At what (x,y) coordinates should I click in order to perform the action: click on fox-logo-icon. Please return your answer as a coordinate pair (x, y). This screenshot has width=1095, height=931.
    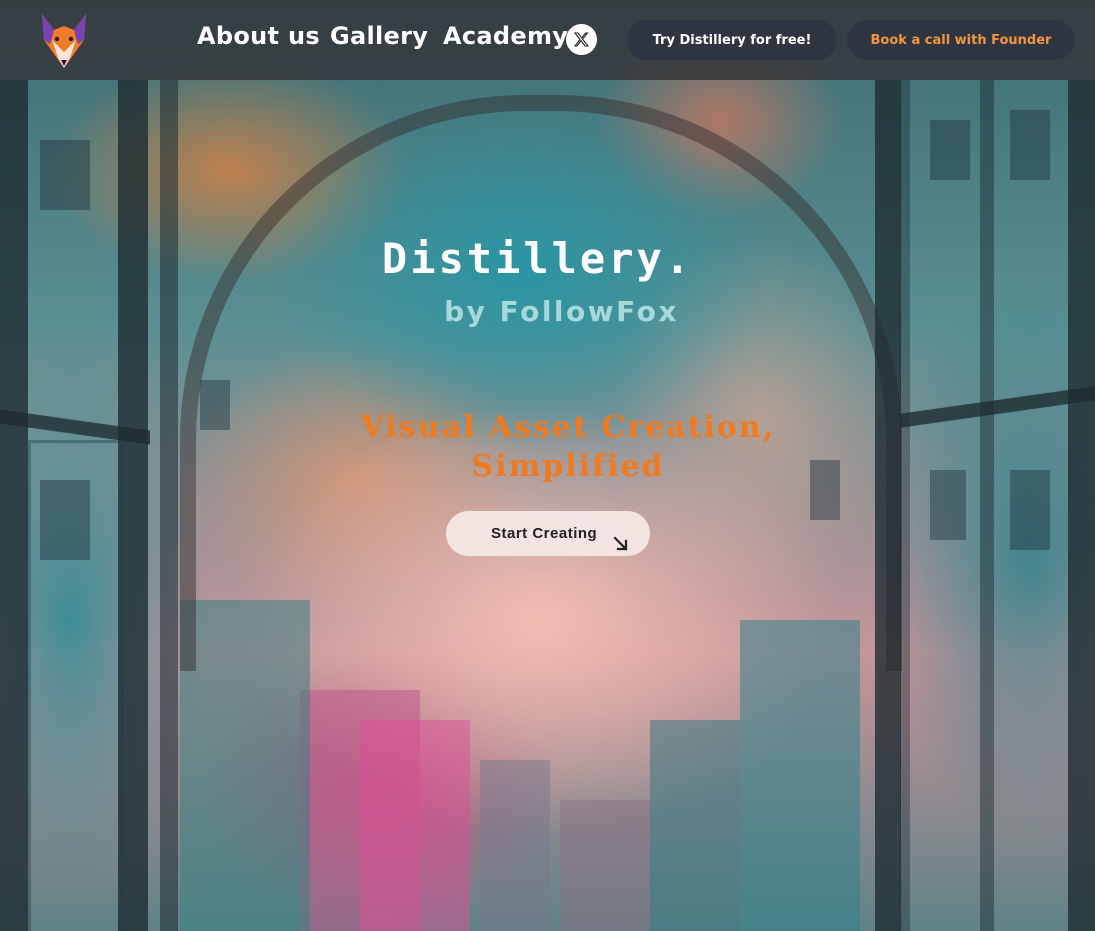
    Looking at the image, I should click on (64, 41).